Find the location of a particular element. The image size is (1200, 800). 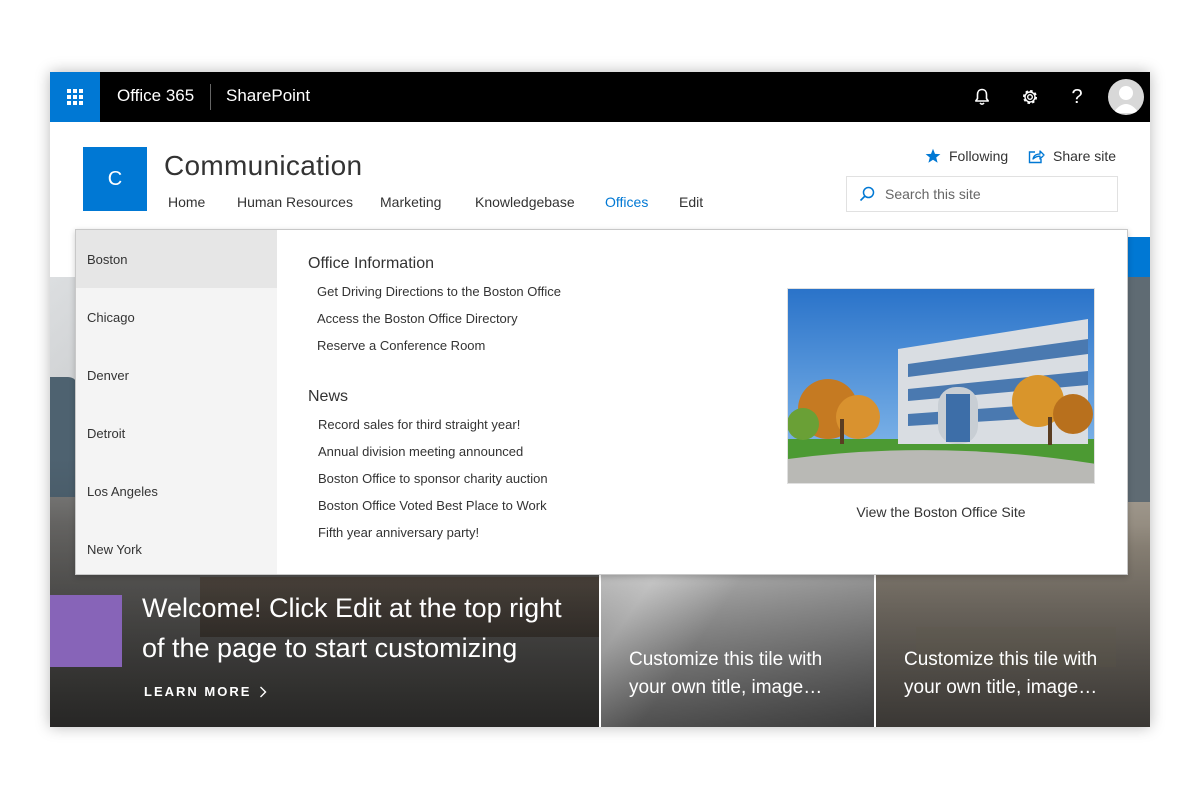

city-item-los-angeles: Los Angeles is located at coordinates (176, 491).